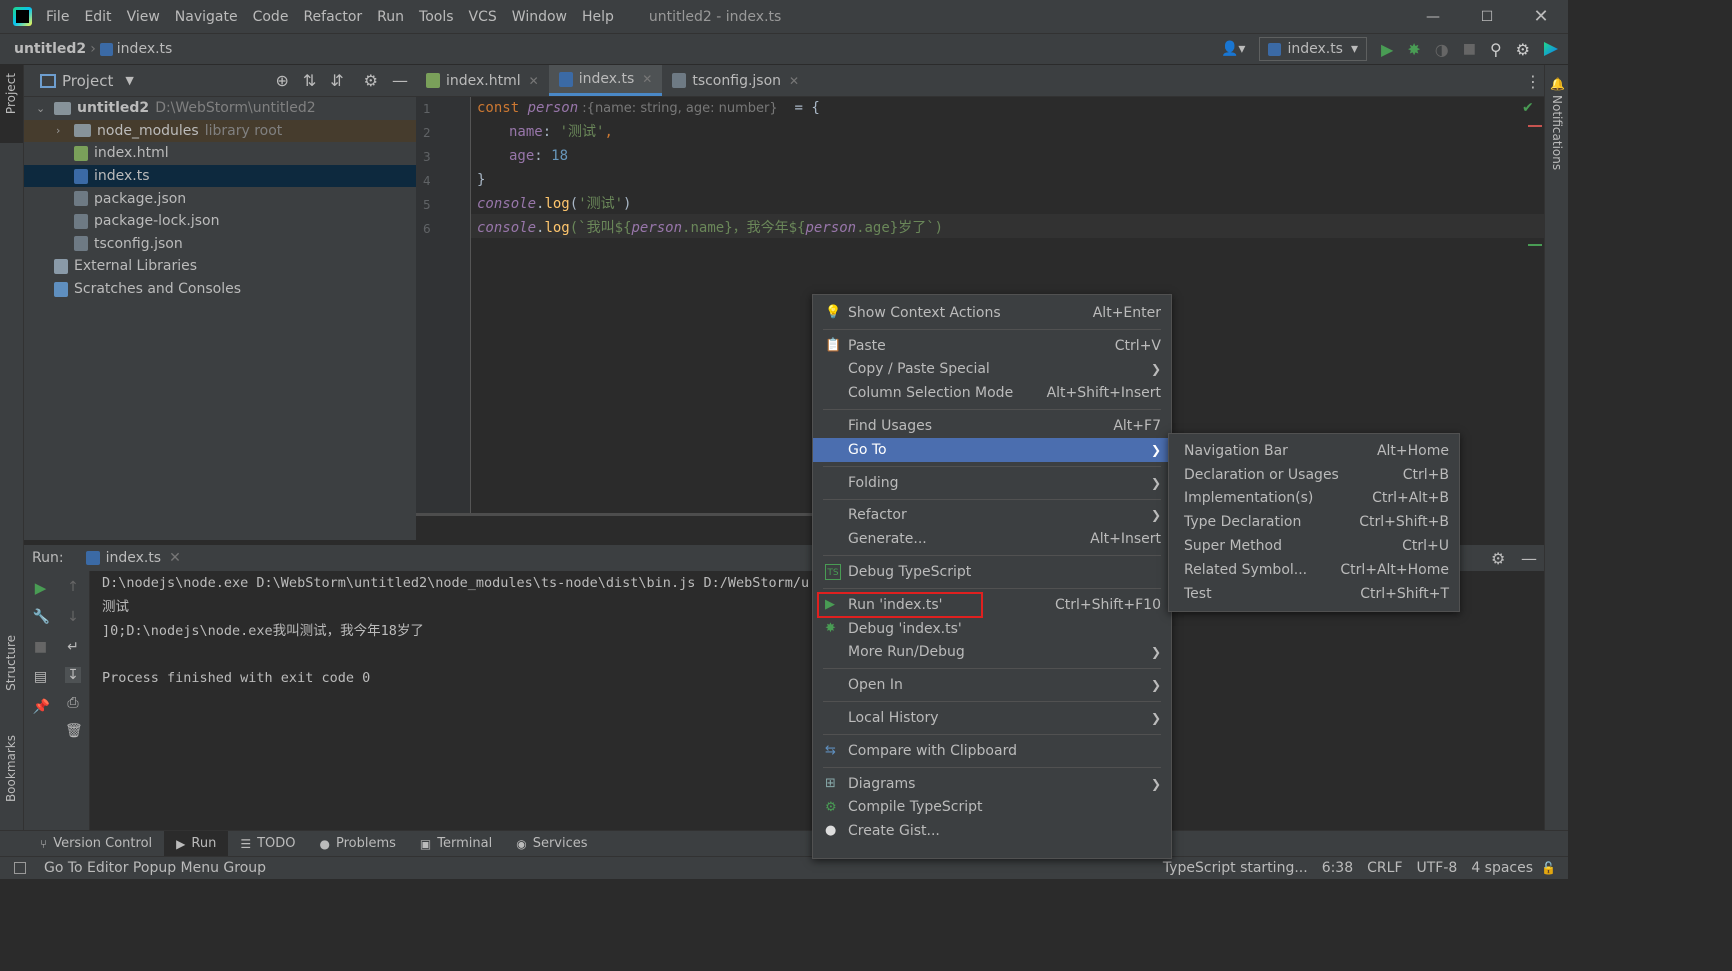  I want to click on lock-icon: 🔓, so click(1548, 868).